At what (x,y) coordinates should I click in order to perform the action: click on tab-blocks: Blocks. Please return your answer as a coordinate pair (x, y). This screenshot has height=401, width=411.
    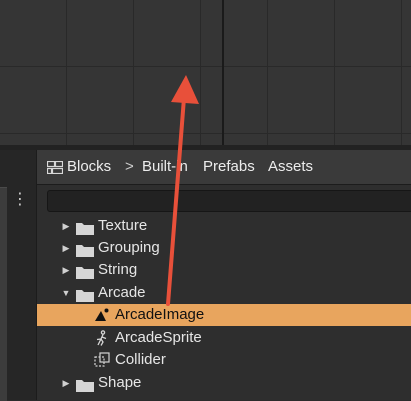
    Looking at the image, I should click on (89, 166).